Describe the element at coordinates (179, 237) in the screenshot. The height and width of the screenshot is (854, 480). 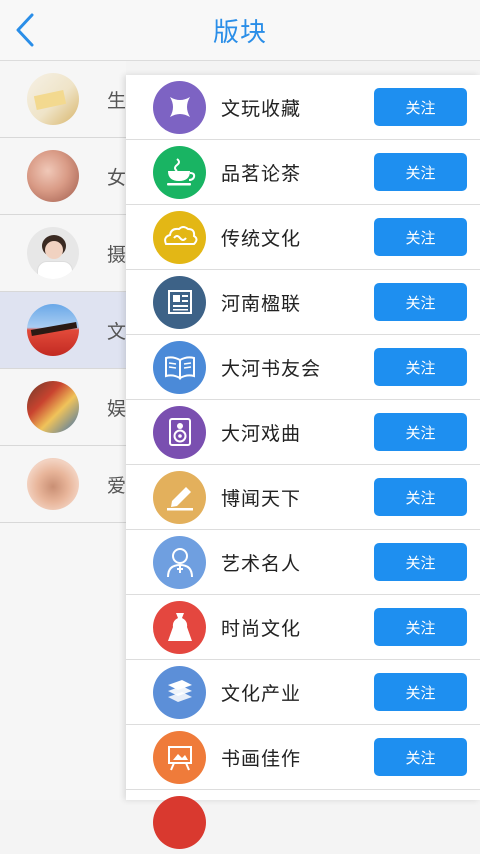
I see `auspicious-cloud-icon` at that location.